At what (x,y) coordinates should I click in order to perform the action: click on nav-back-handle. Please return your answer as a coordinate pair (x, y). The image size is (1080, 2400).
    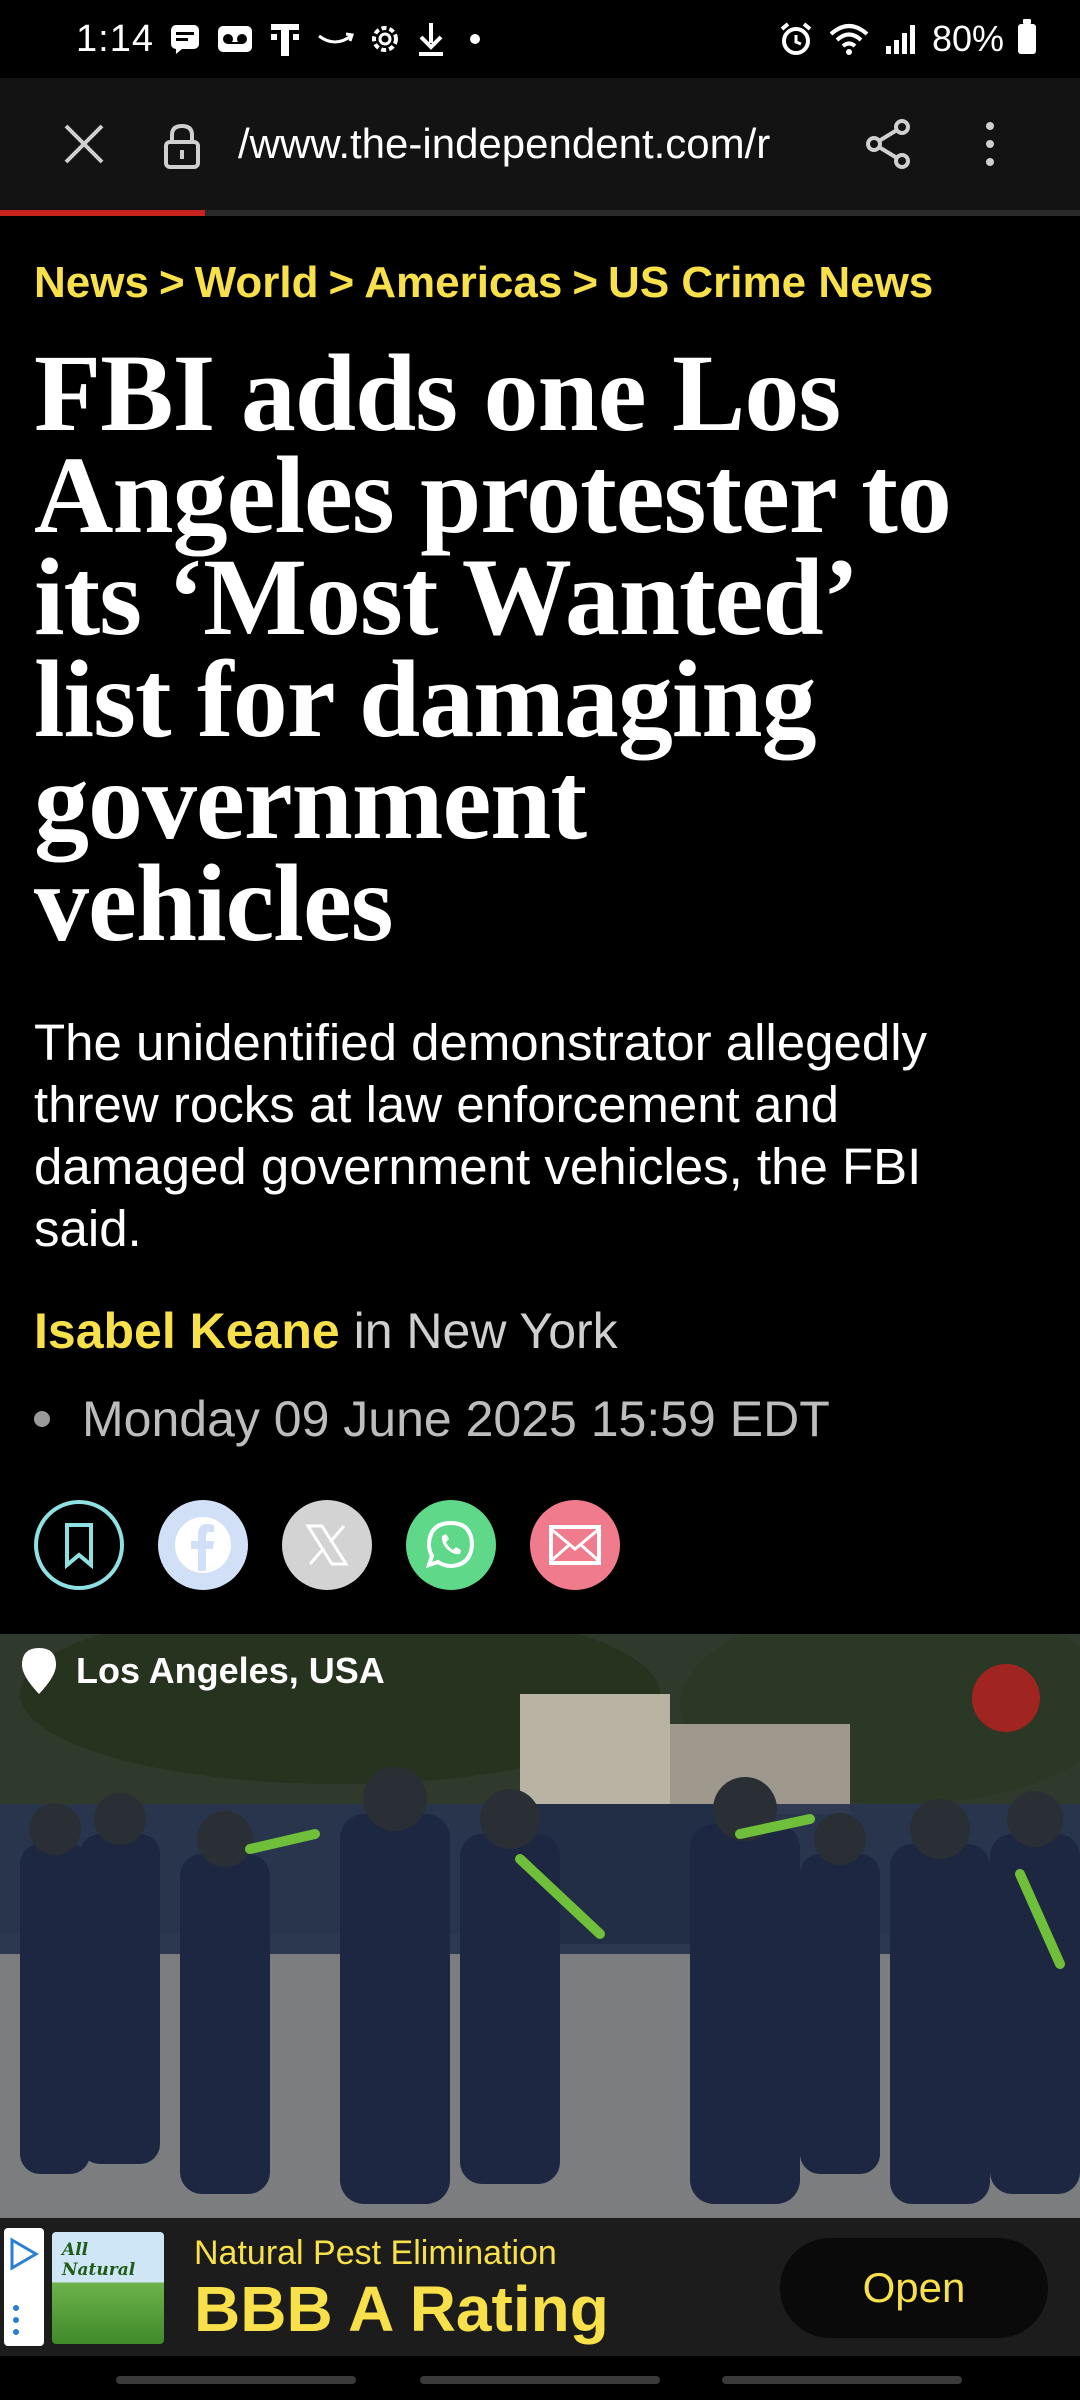
    Looking at the image, I should click on (842, 2380).